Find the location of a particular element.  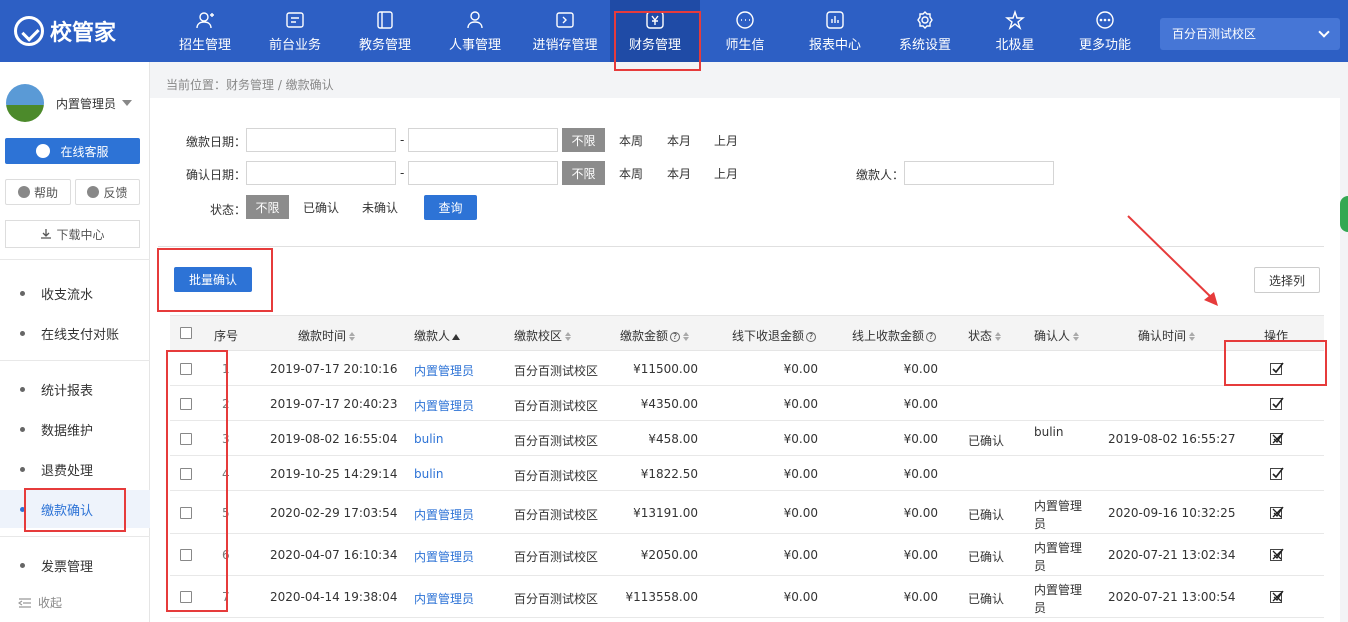

header-label: 缴款金额 is located at coordinates (644, 336).